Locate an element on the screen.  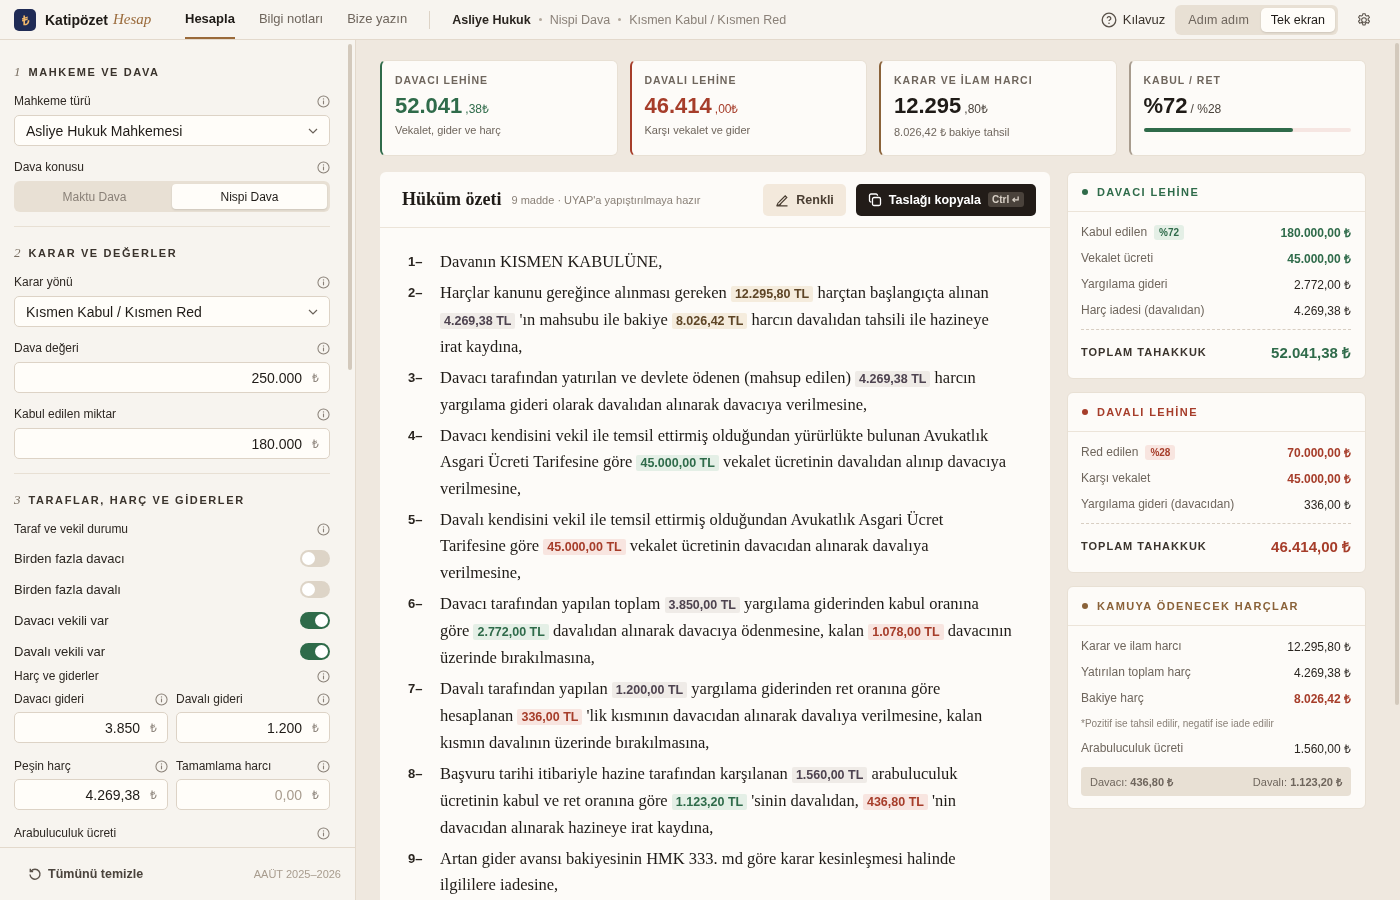
help-icon is located at coordinates (1108, 19).